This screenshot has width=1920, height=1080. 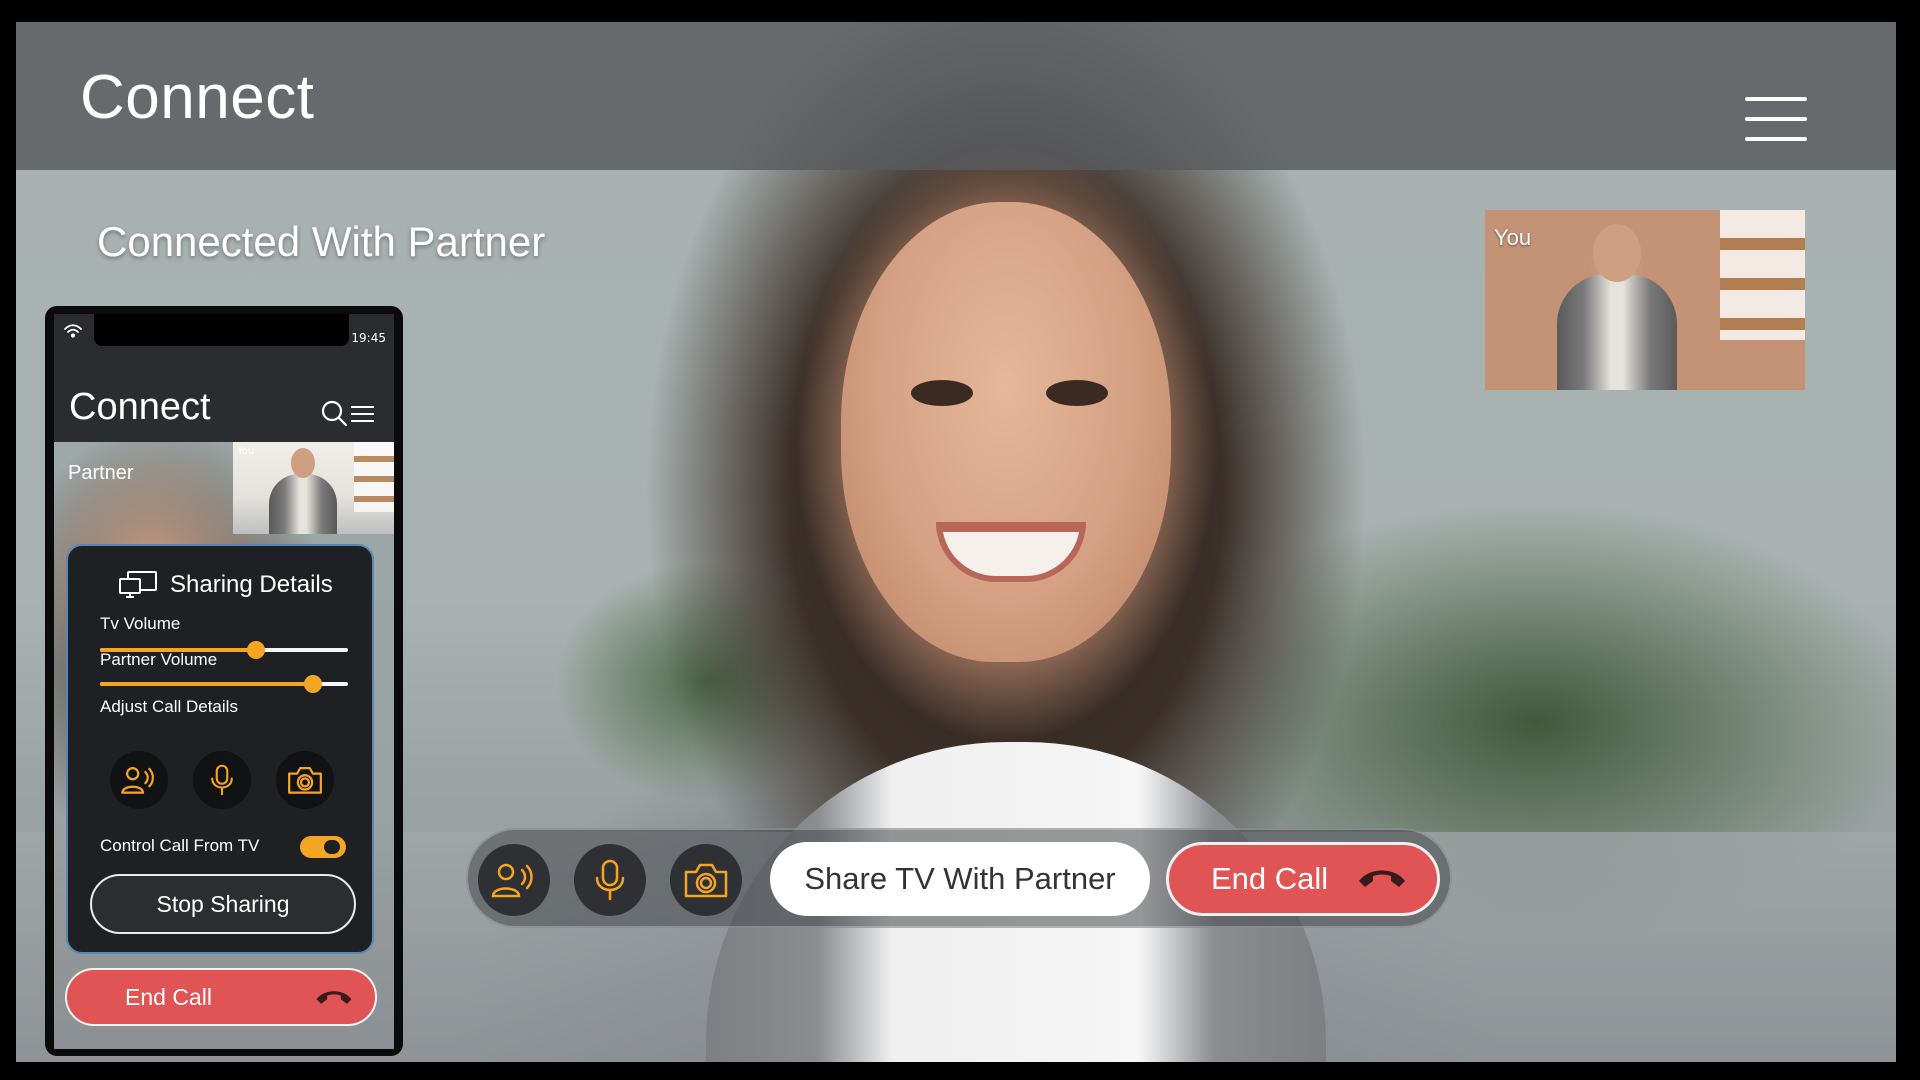 I want to click on speaker-button, so click(x=514, y=880).